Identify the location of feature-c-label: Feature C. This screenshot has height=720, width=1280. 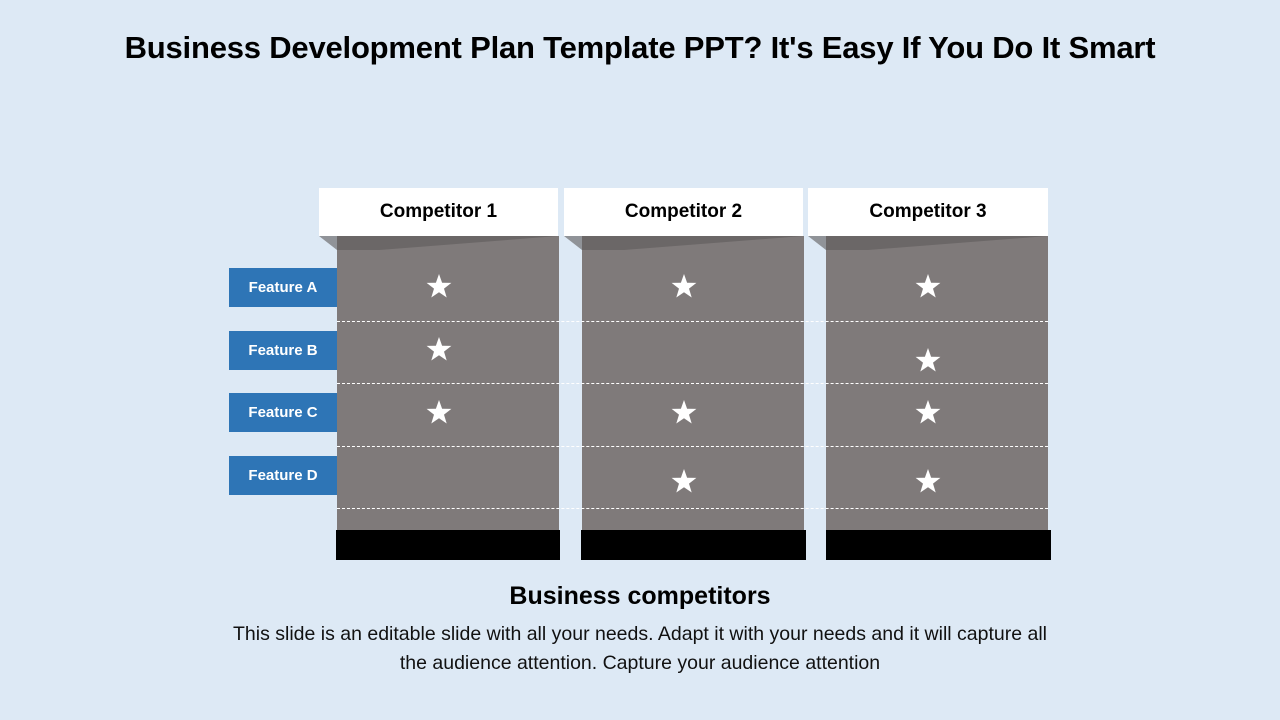
(283, 412).